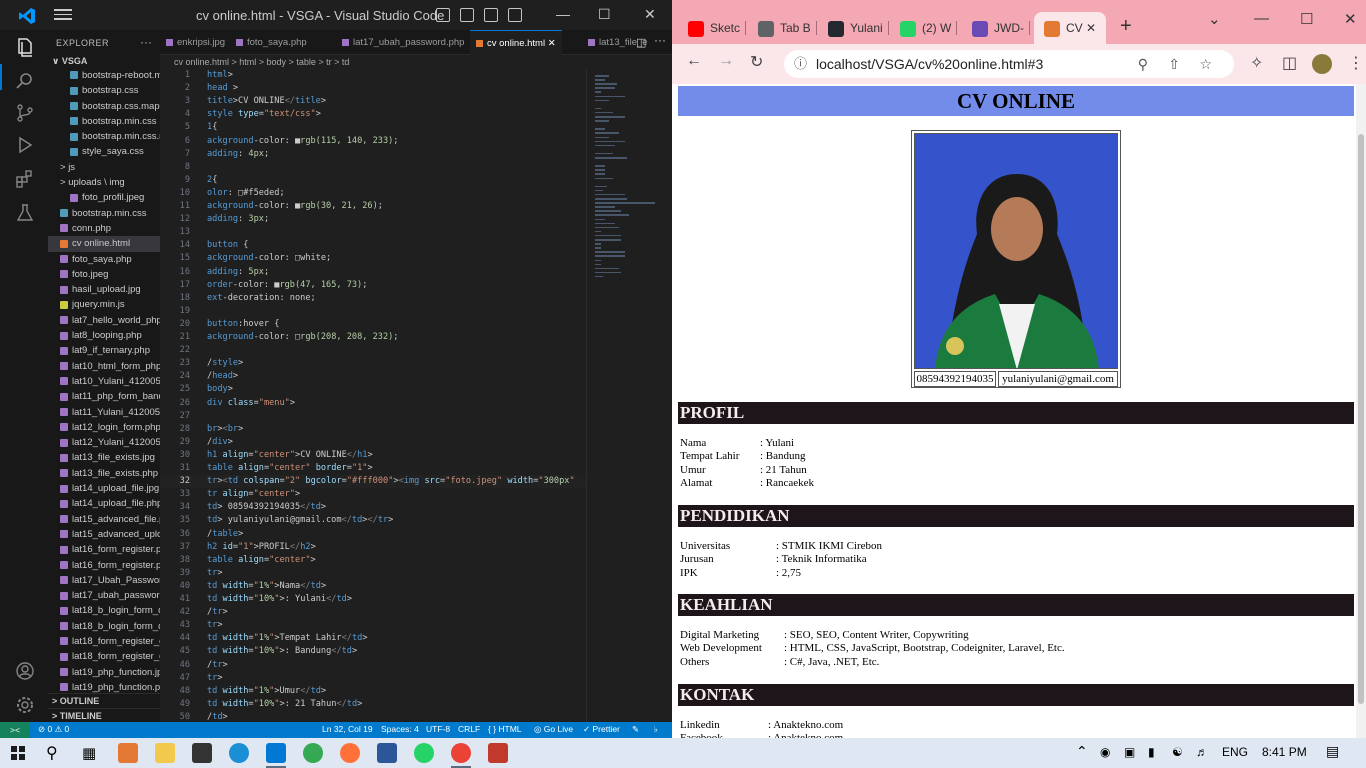  Describe the element at coordinates (373, 376) in the screenshot. I see `code-line: 24/head>` at that location.